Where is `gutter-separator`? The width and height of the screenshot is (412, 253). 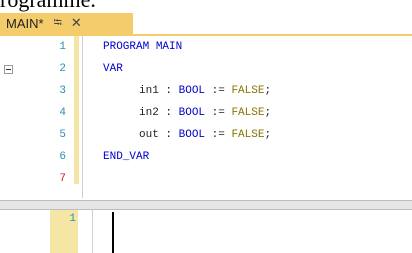 gutter-separator is located at coordinates (92, 231).